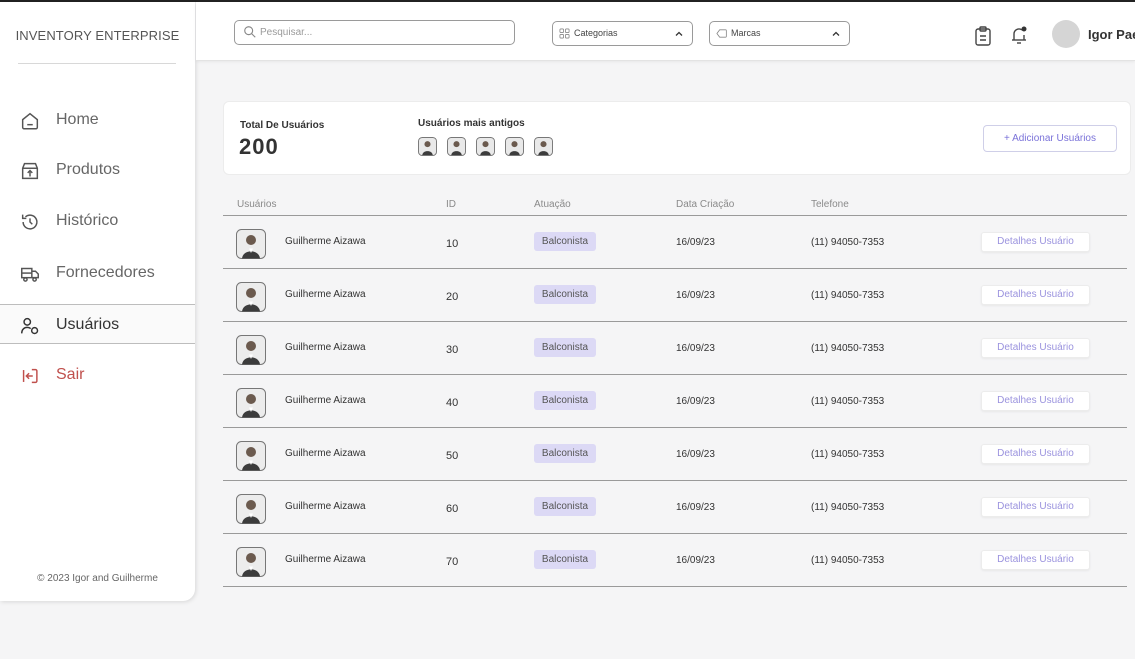 This screenshot has height=659, width=1135. I want to click on brand-title: INVENTORY ENTERPRISE, so click(97, 35).